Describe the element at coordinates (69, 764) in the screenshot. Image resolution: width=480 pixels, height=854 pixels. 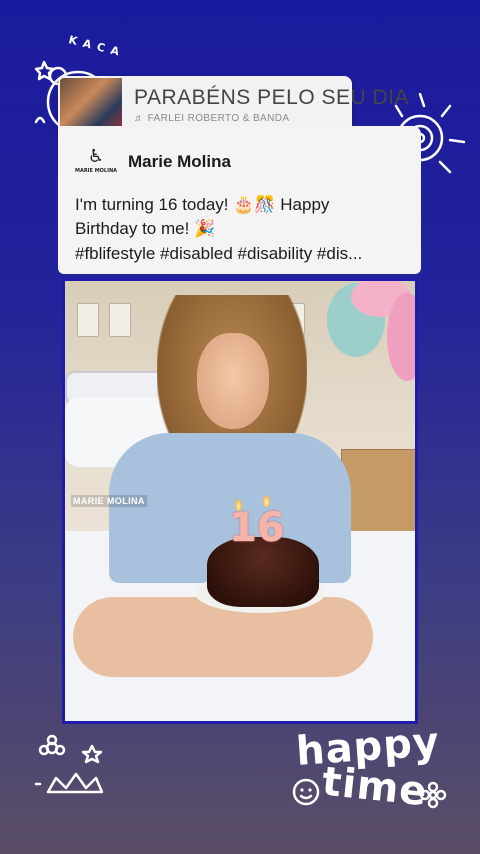
I see `flower-crown-doodle-icon` at that location.